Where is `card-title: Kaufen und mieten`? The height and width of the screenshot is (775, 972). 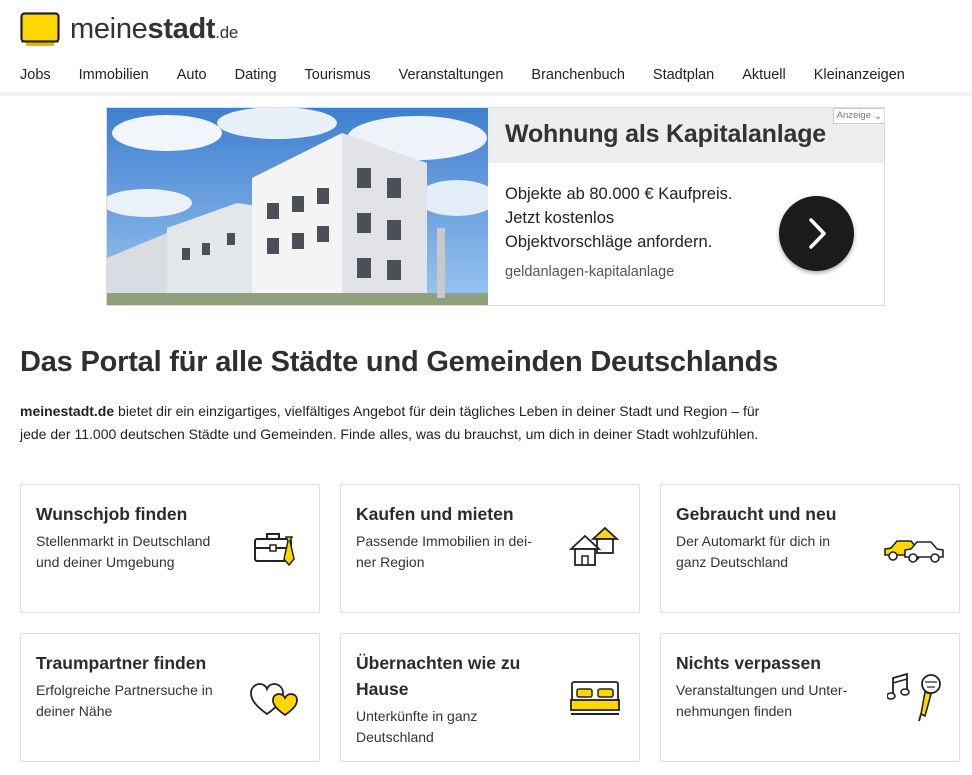 card-title: Kaufen und mieten is located at coordinates (435, 514).